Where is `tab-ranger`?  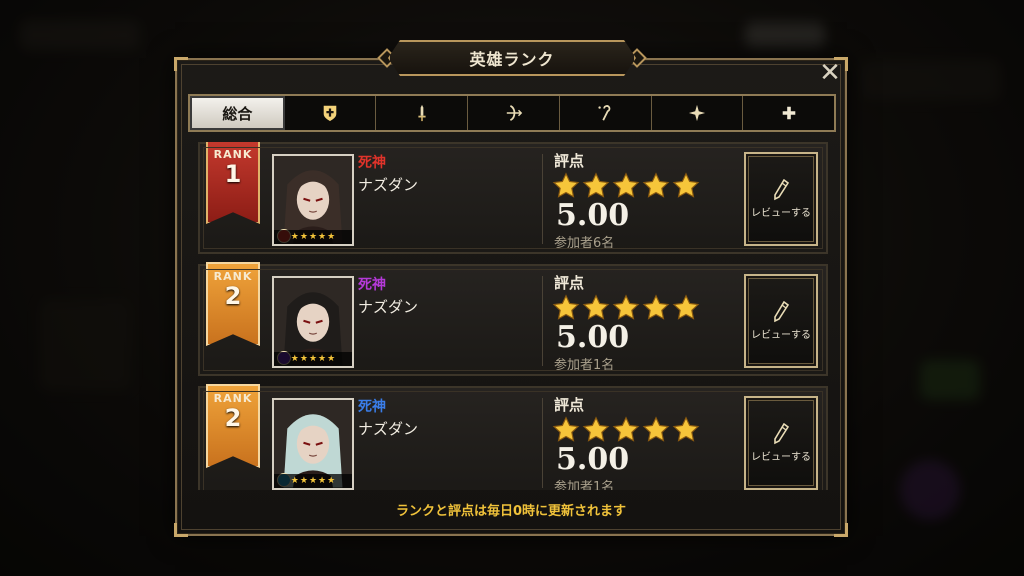 tab-ranger is located at coordinates (514, 113).